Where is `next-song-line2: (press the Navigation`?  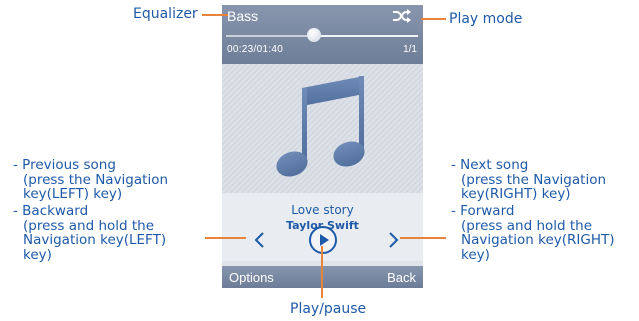 next-song-line2: (press the Navigation is located at coordinates (534, 179).